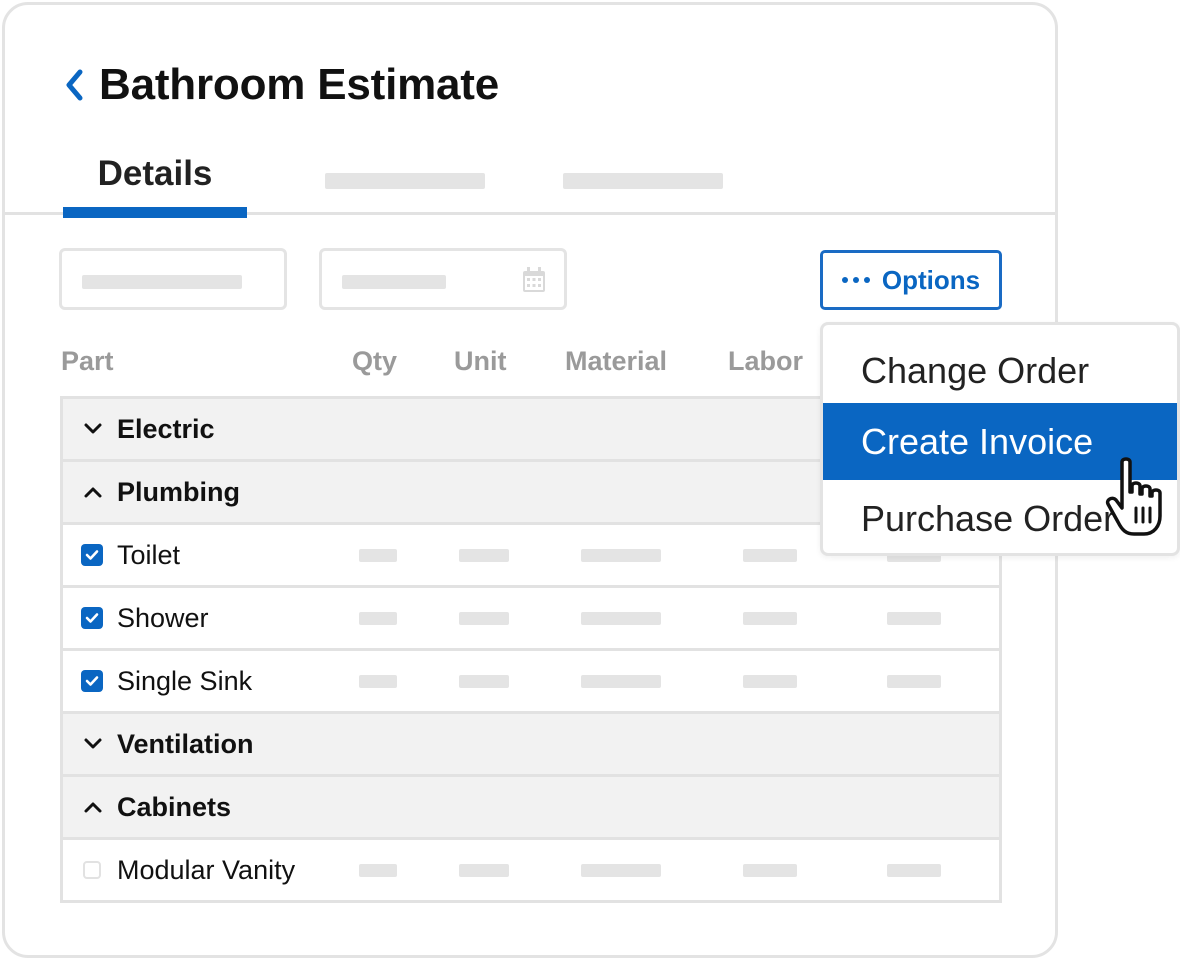 The image size is (1180, 960). What do you see at coordinates (531, 745) in the screenshot?
I see `group-row-ventilation: Ventilation` at bounding box center [531, 745].